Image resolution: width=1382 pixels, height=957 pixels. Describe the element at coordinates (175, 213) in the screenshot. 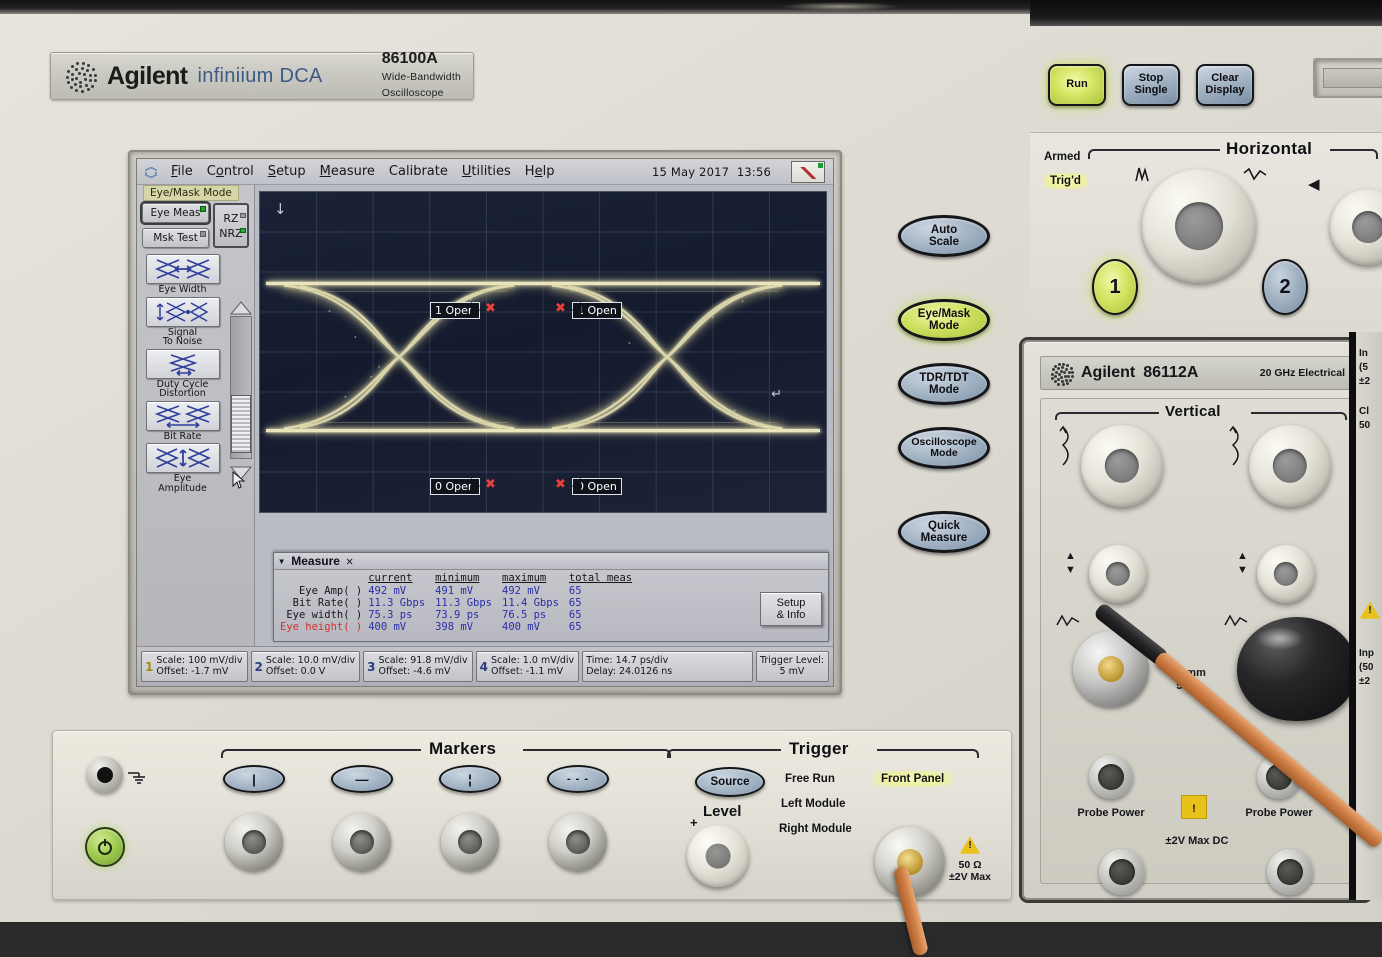

I see `eye-meas-button: Eye Meas` at that location.